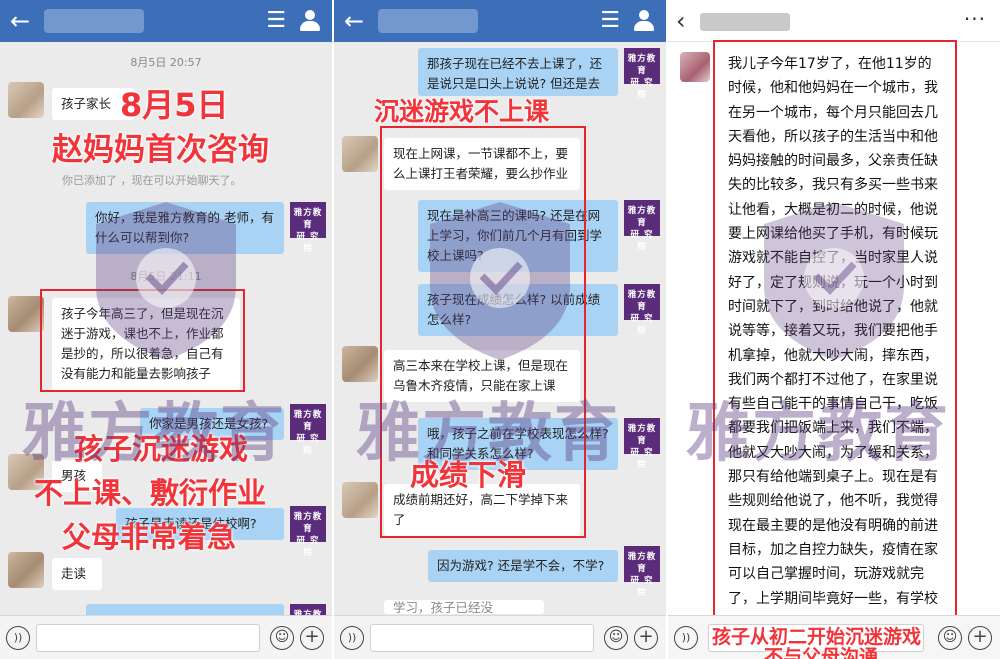 The width and height of the screenshot is (1000, 659). What do you see at coordinates (160, 150) in the screenshot?
I see `annotation-consult: 赵妈妈首次咨询` at bounding box center [160, 150].